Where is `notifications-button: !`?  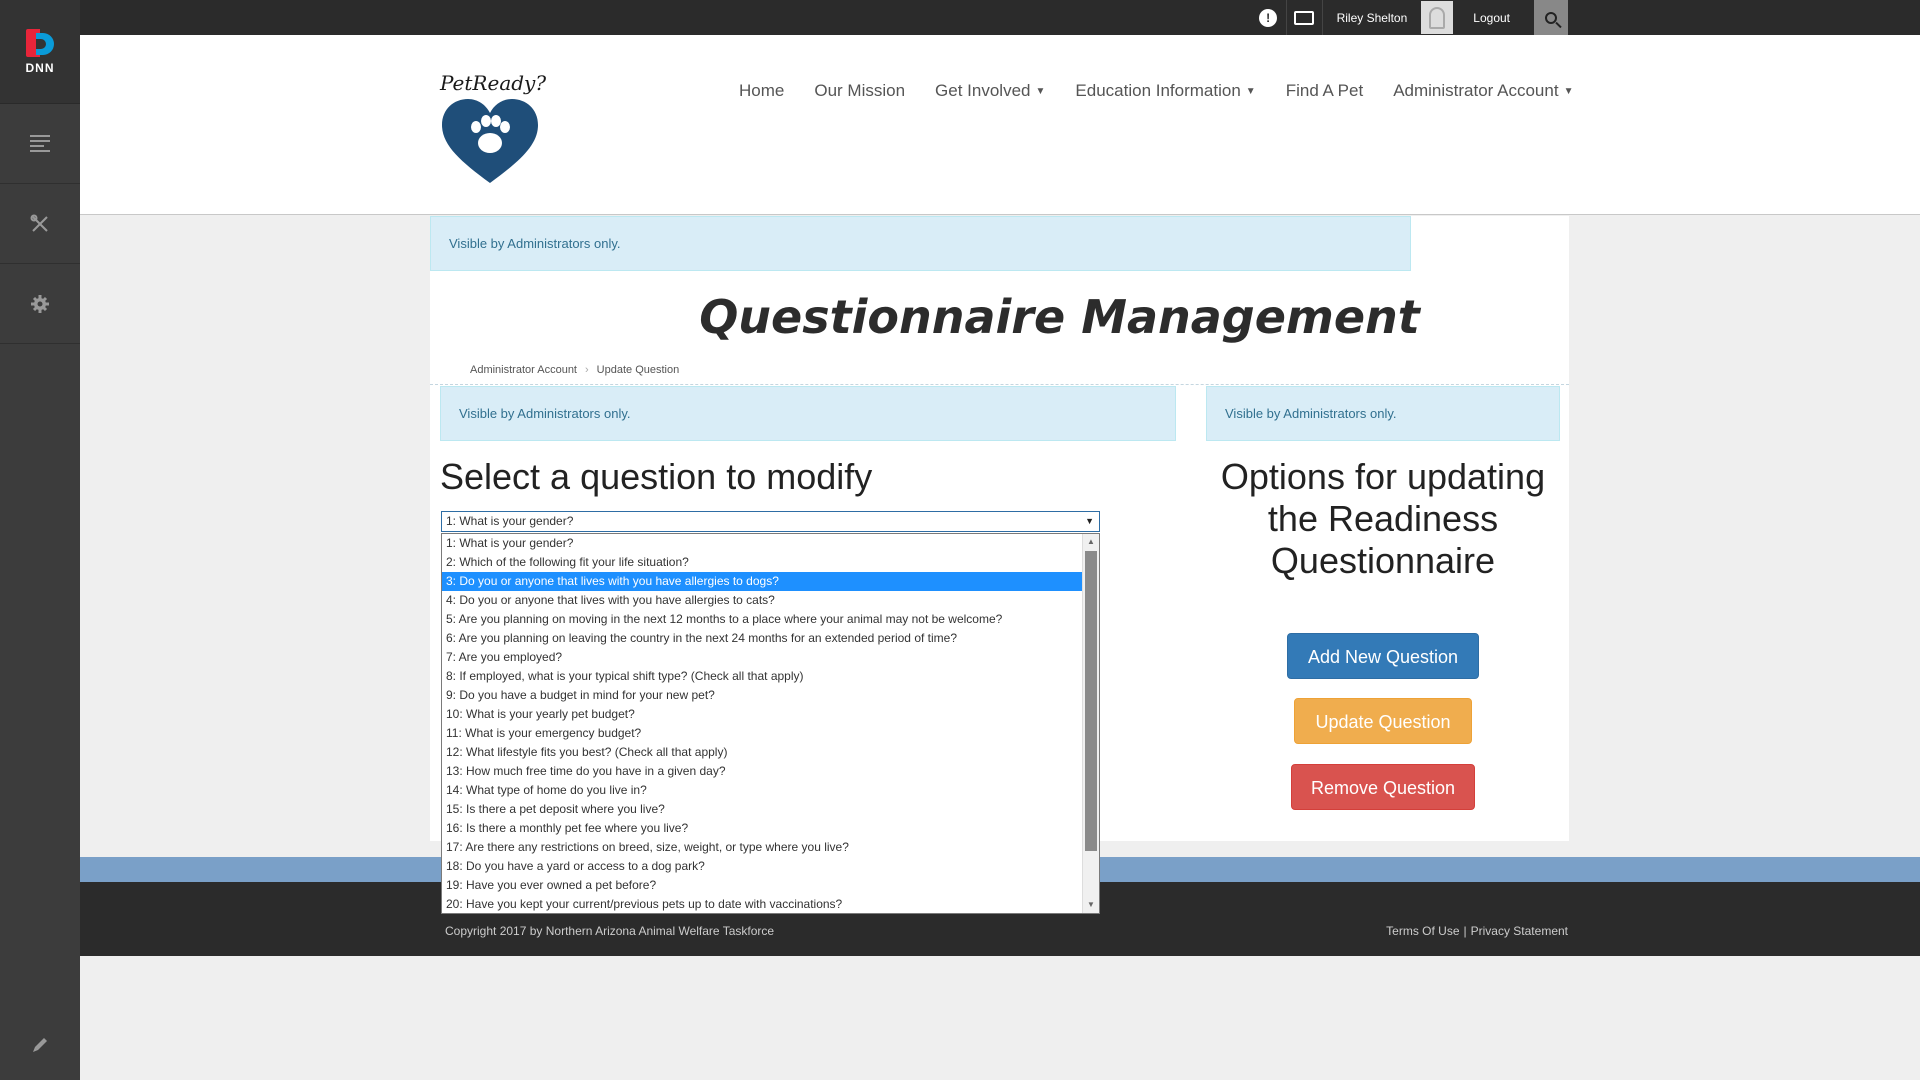 notifications-button: ! is located at coordinates (1269, 17).